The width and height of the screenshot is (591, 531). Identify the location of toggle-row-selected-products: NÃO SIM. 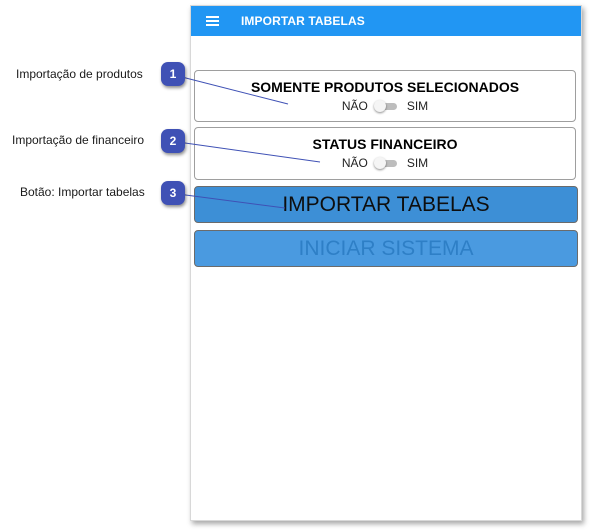
(385, 106).